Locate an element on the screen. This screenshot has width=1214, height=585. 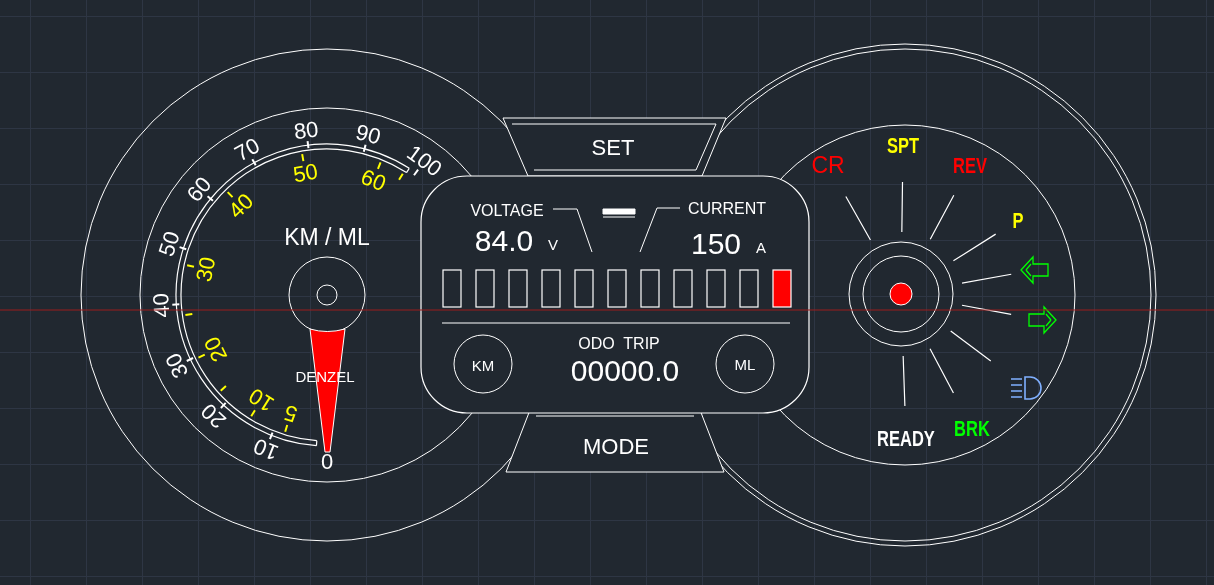
leader-line is located at coordinates (660, 230).